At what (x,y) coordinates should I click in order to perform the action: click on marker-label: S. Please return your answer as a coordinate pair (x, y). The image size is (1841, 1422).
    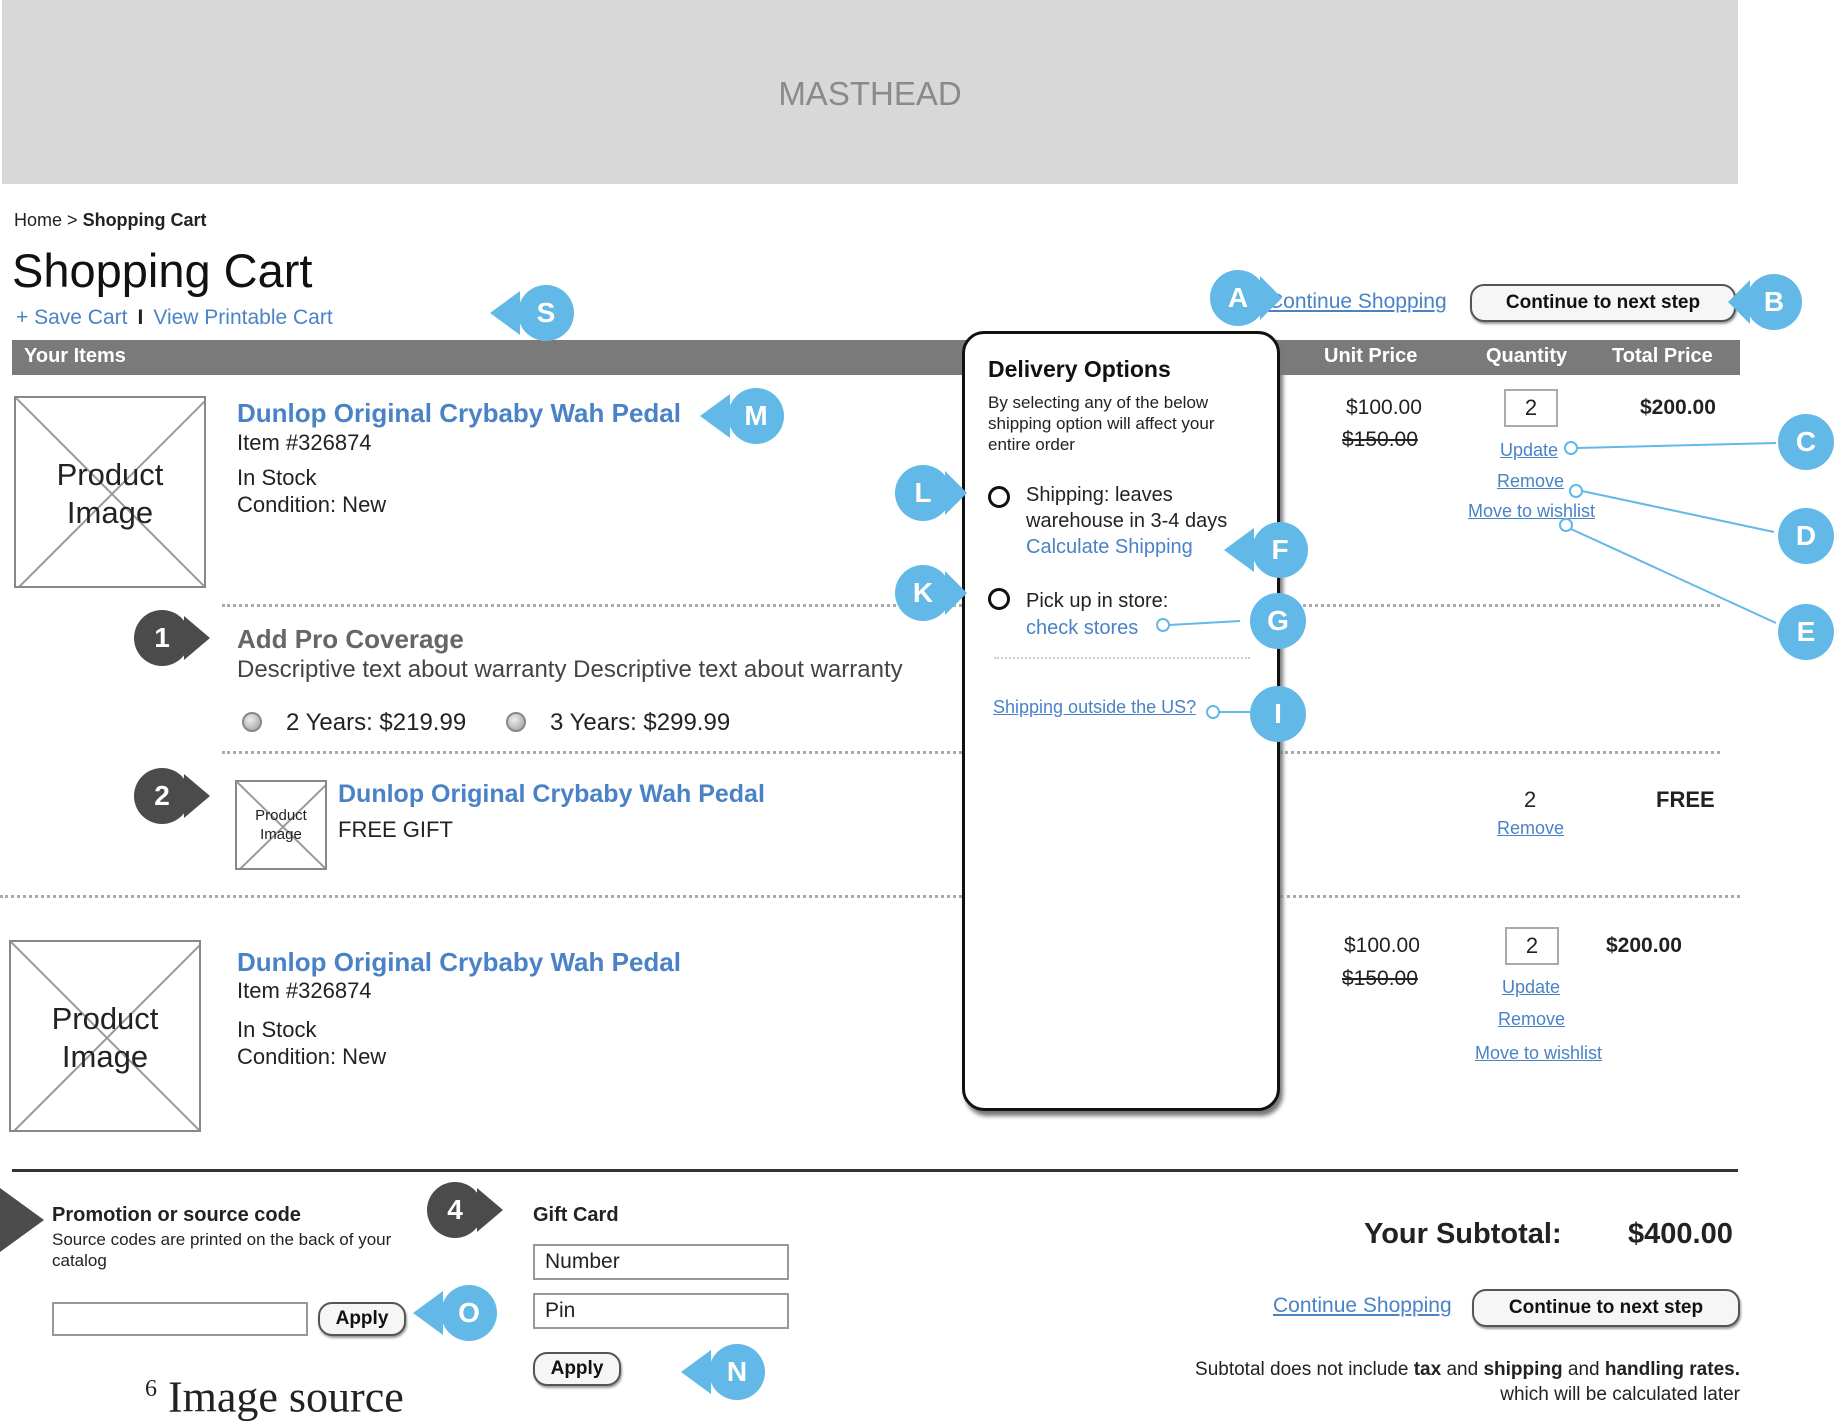
    Looking at the image, I should click on (546, 313).